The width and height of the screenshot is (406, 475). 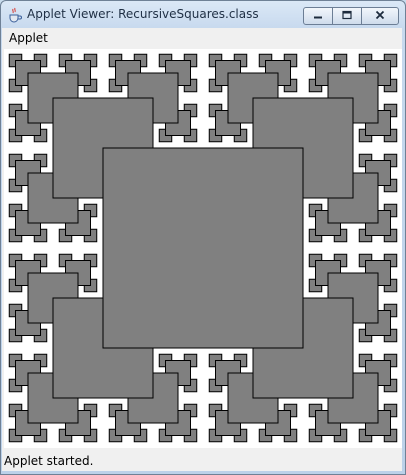 What do you see at coordinates (202, 38) in the screenshot?
I see `menu-bar: Applet` at bounding box center [202, 38].